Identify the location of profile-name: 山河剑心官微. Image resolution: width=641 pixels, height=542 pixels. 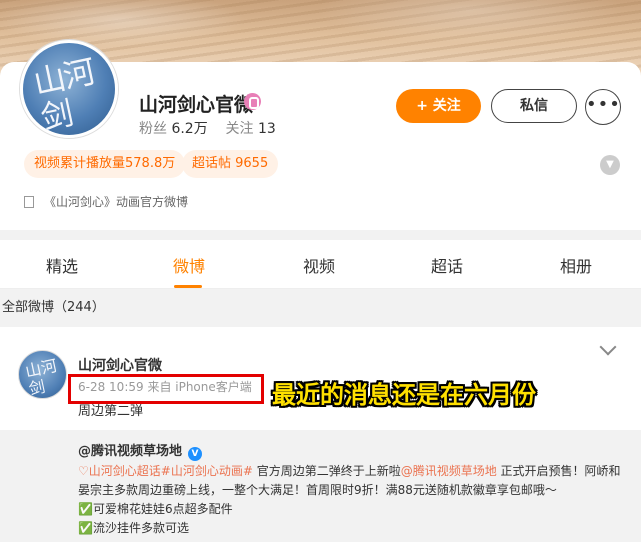
(196, 105).